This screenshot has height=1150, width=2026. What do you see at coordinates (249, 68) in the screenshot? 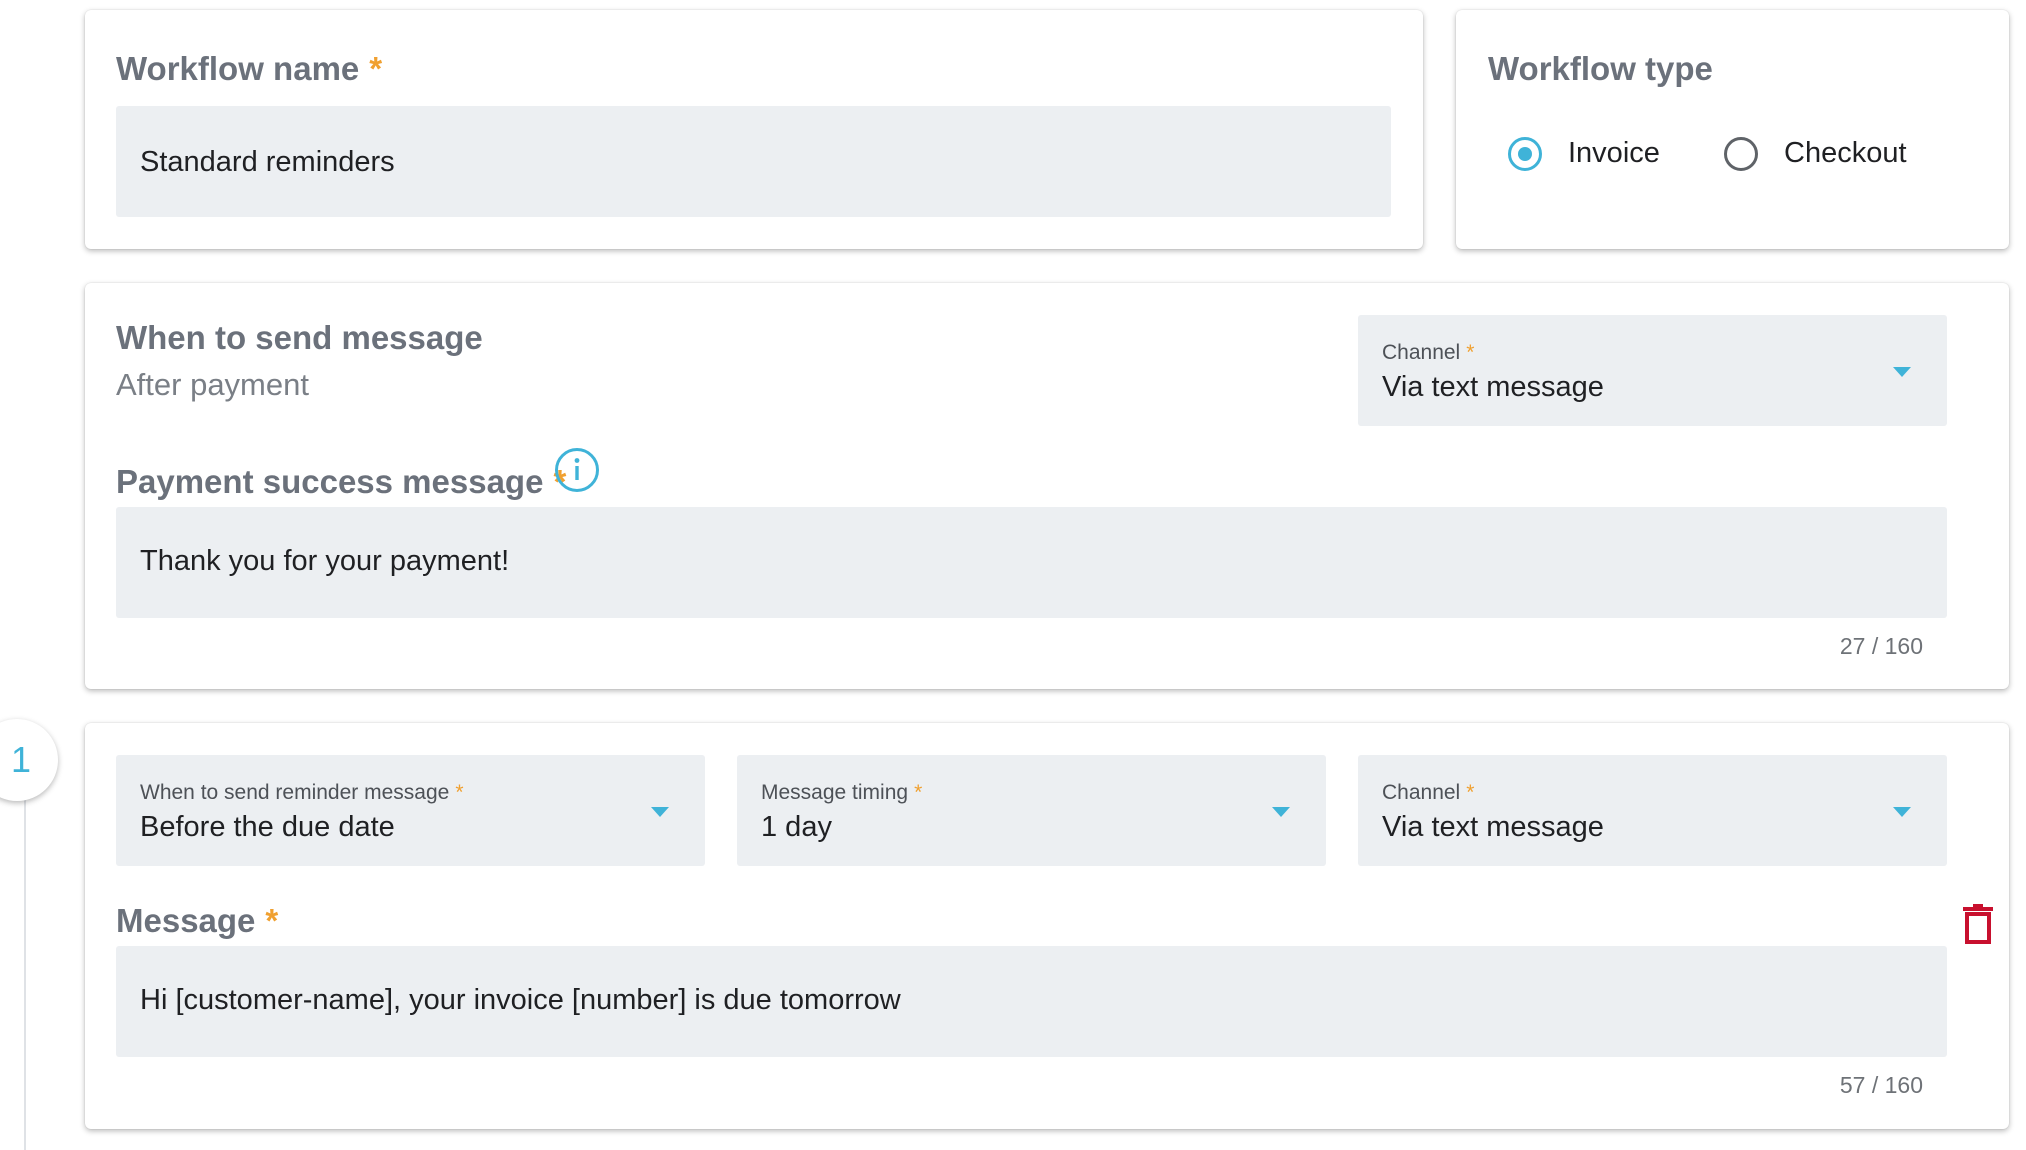
I see `workflow-name-label: Workflow name *` at bounding box center [249, 68].